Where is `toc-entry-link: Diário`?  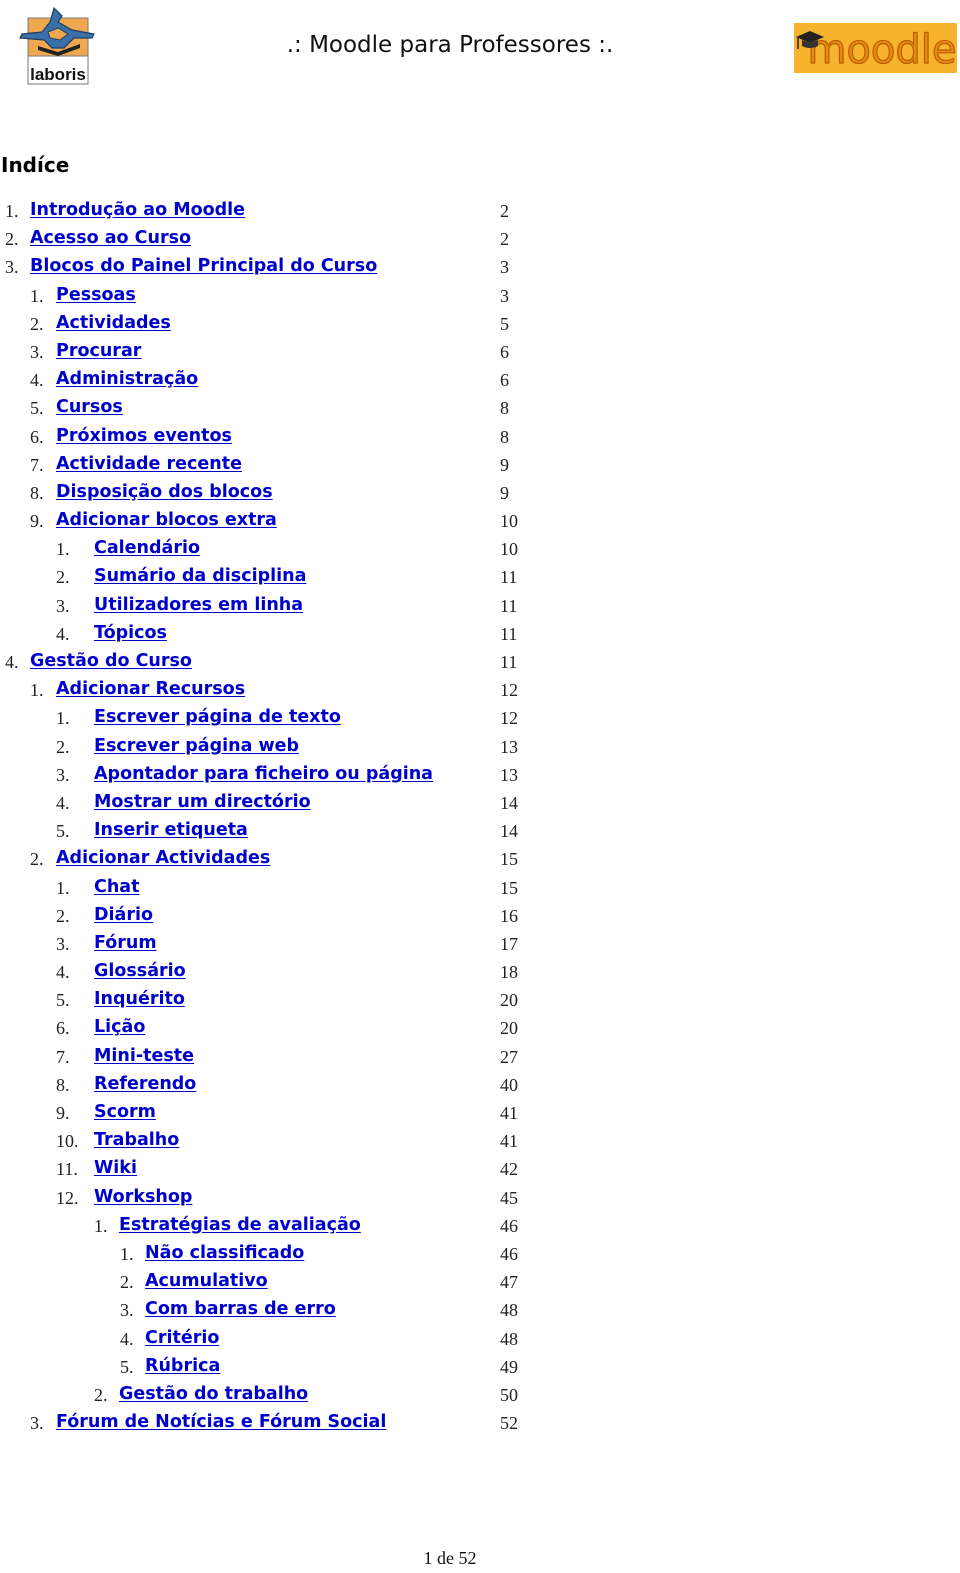
toc-entry-link: Diário is located at coordinates (123, 915).